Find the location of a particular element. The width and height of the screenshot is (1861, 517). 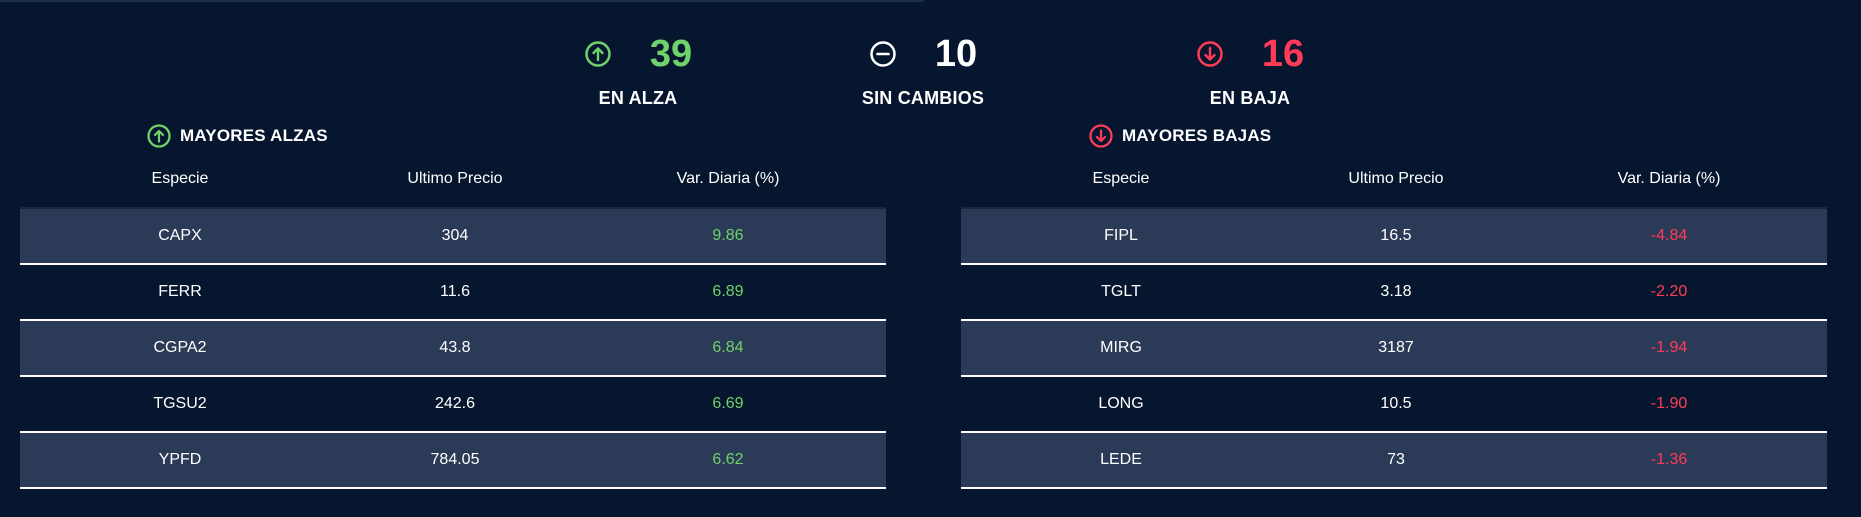

table-row: FIPL 16.5 -4.84 is located at coordinates (1394, 237).